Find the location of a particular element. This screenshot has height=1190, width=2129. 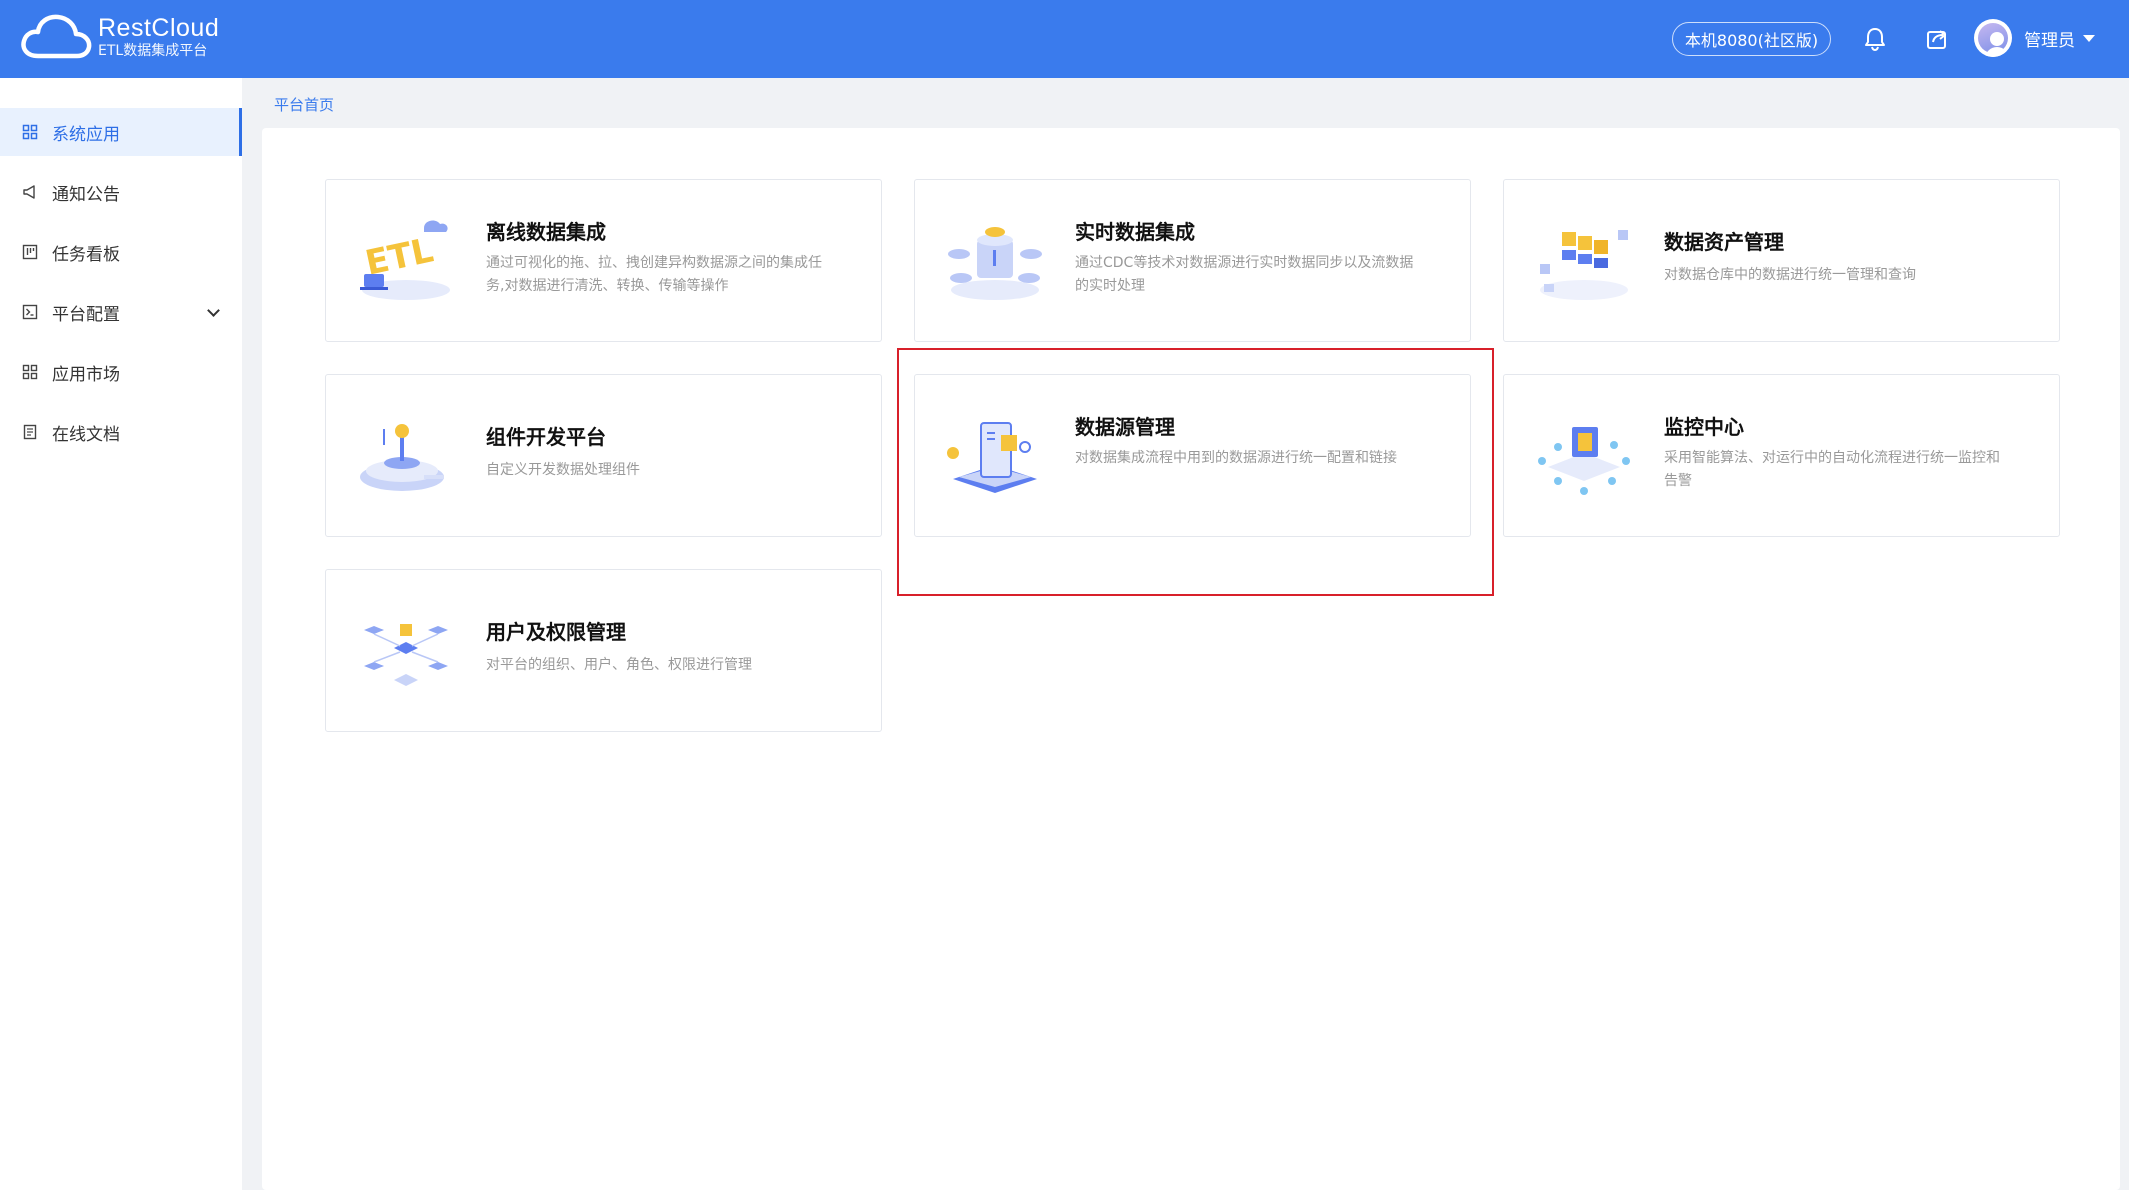

card-user-permission-management: 用户及权限管理 对平台的组织、用户、角色、权限进行管理 is located at coordinates (603, 650).